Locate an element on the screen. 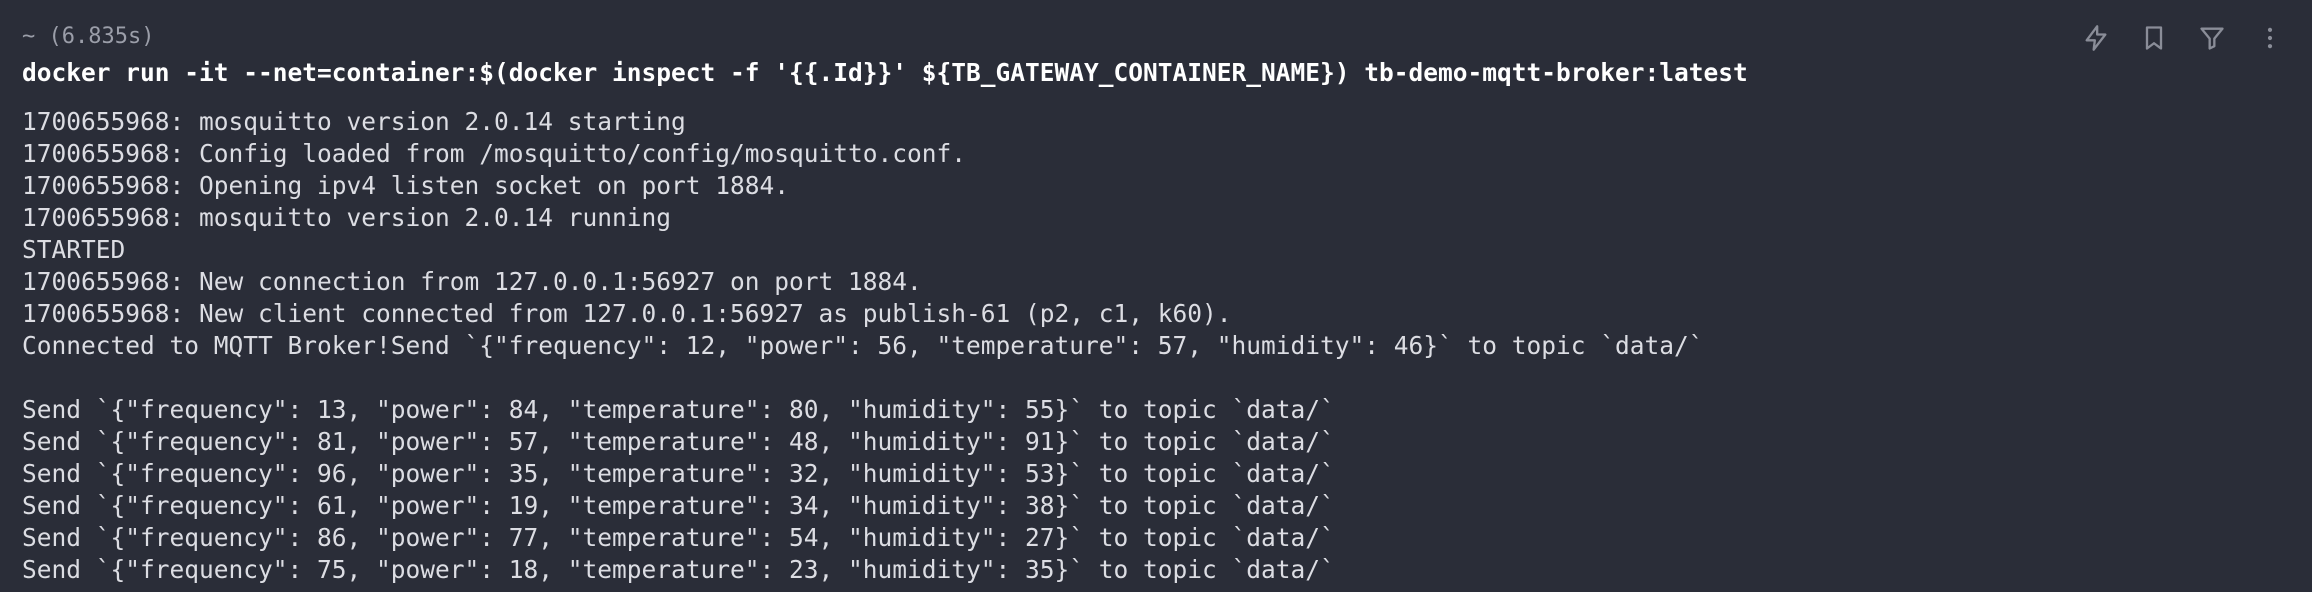 This screenshot has height=592, width=2312. bookmark-icon is located at coordinates (2154, 38).